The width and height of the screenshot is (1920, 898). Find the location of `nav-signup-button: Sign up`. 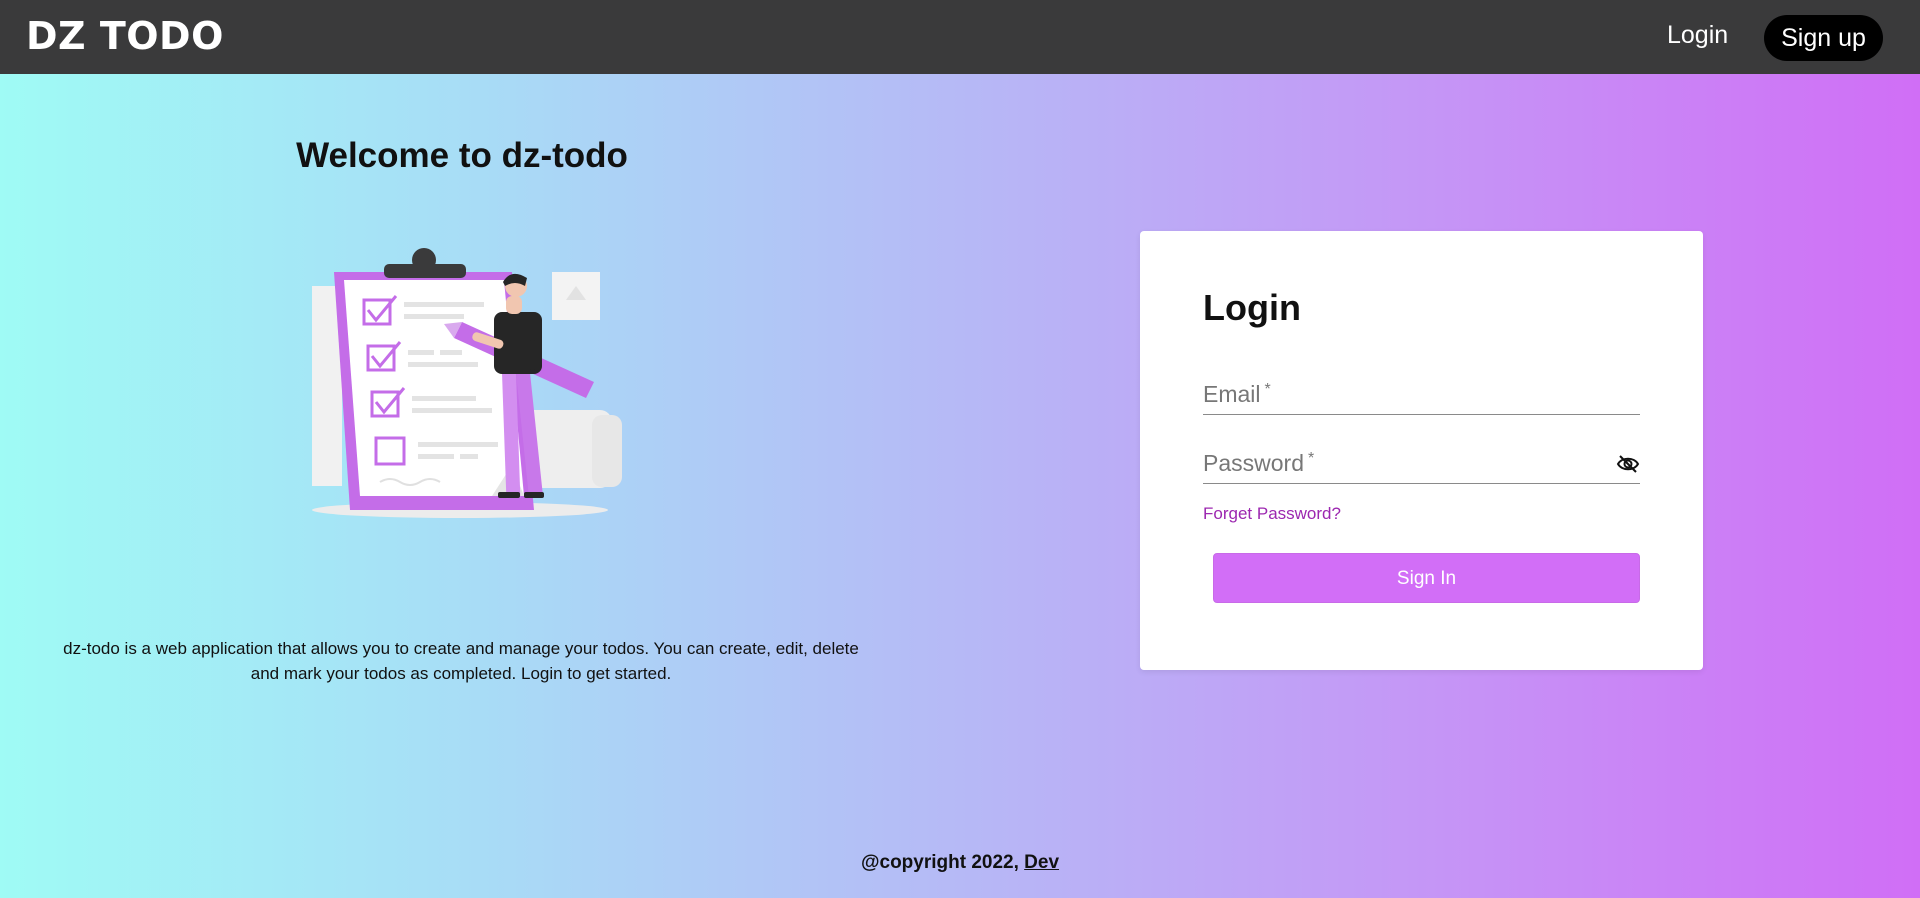

nav-signup-button: Sign up is located at coordinates (1823, 38).